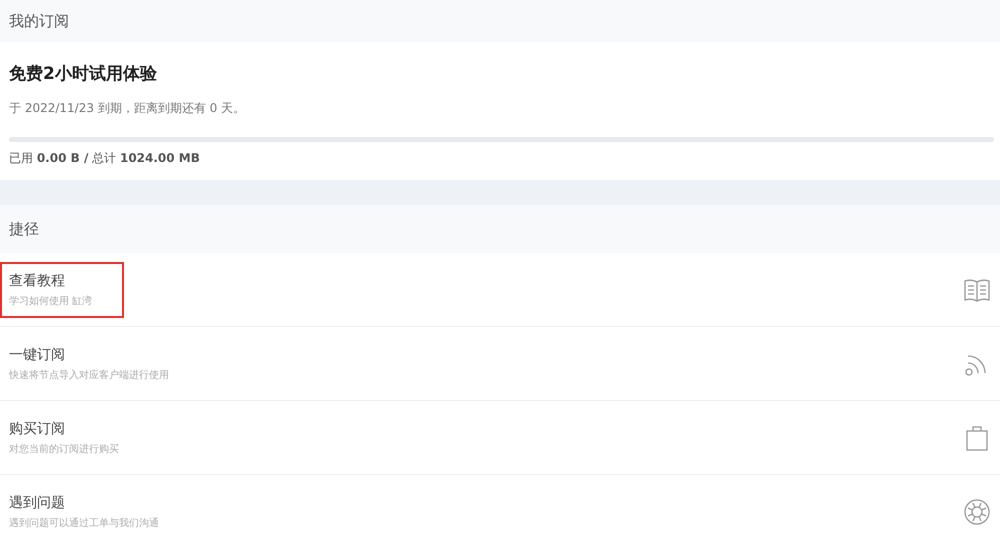  I want to click on lifebuoy-icon, so click(977, 511).